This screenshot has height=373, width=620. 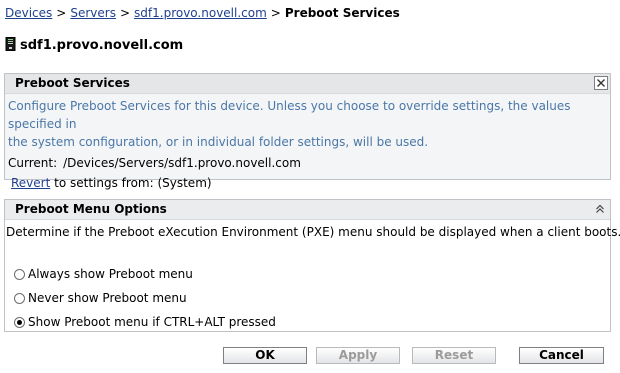 I want to click on close-icon, so click(x=601, y=83).